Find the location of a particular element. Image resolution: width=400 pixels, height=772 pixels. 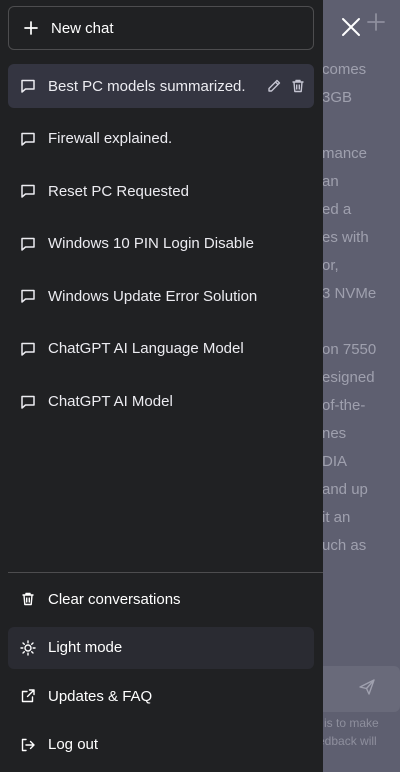

history-item: Firewall explained. is located at coordinates (161, 139).